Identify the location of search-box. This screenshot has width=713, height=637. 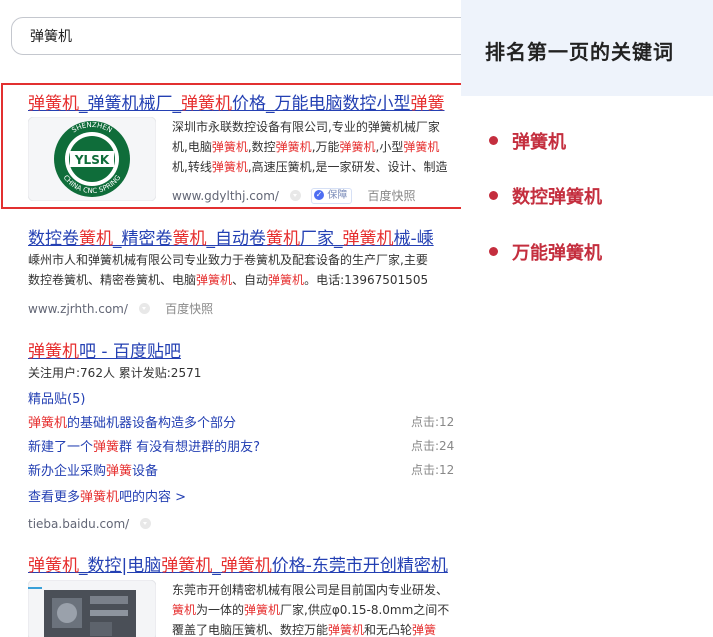
(236, 36).